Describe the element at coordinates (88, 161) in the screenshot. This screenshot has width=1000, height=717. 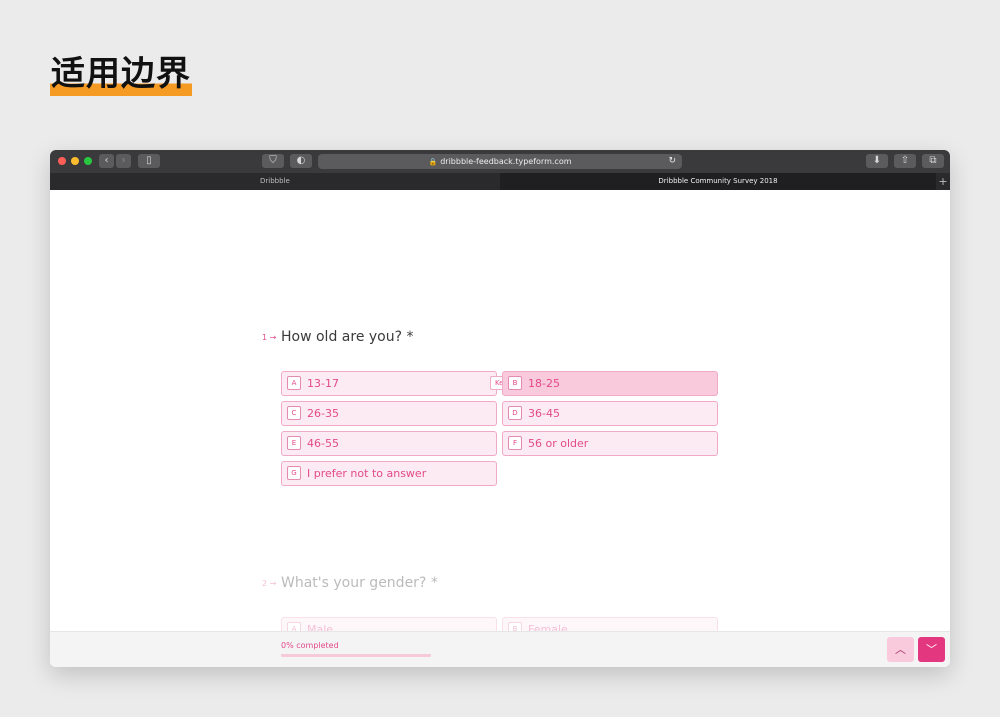
I see `maximize-window-button` at that location.